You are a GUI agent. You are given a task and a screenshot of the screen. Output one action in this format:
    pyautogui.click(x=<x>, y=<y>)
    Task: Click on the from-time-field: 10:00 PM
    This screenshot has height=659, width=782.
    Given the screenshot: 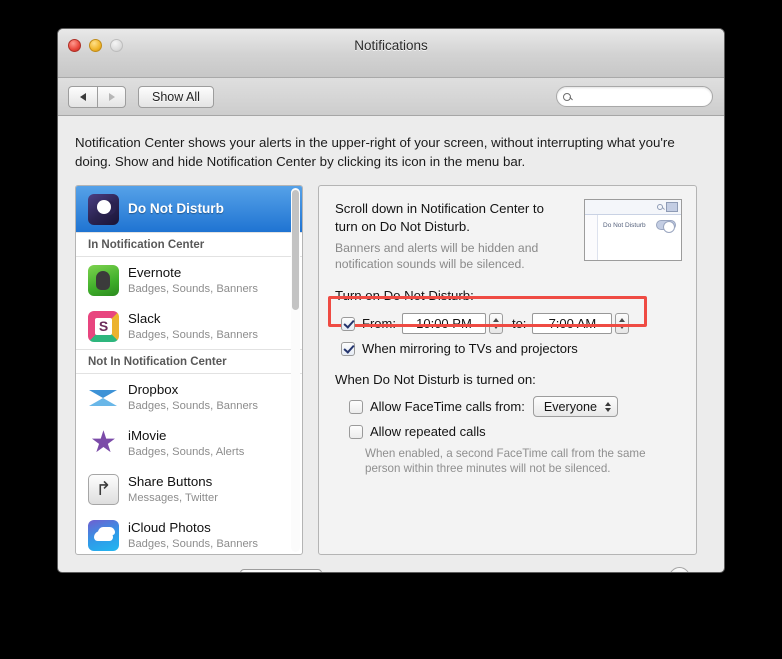 What is the action you would take?
    pyautogui.click(x=443, y=323)
    